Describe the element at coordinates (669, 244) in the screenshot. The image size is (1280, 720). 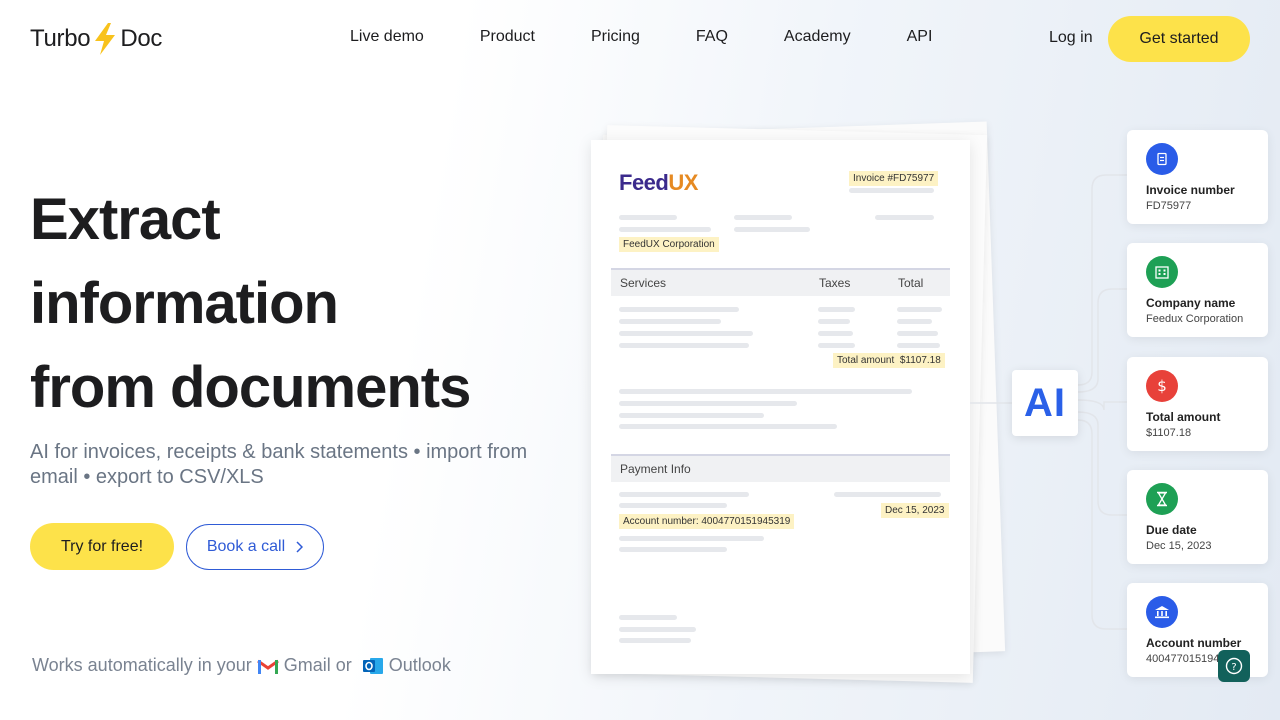
I see `company-highlight: FeedUX Corporation` at that location.